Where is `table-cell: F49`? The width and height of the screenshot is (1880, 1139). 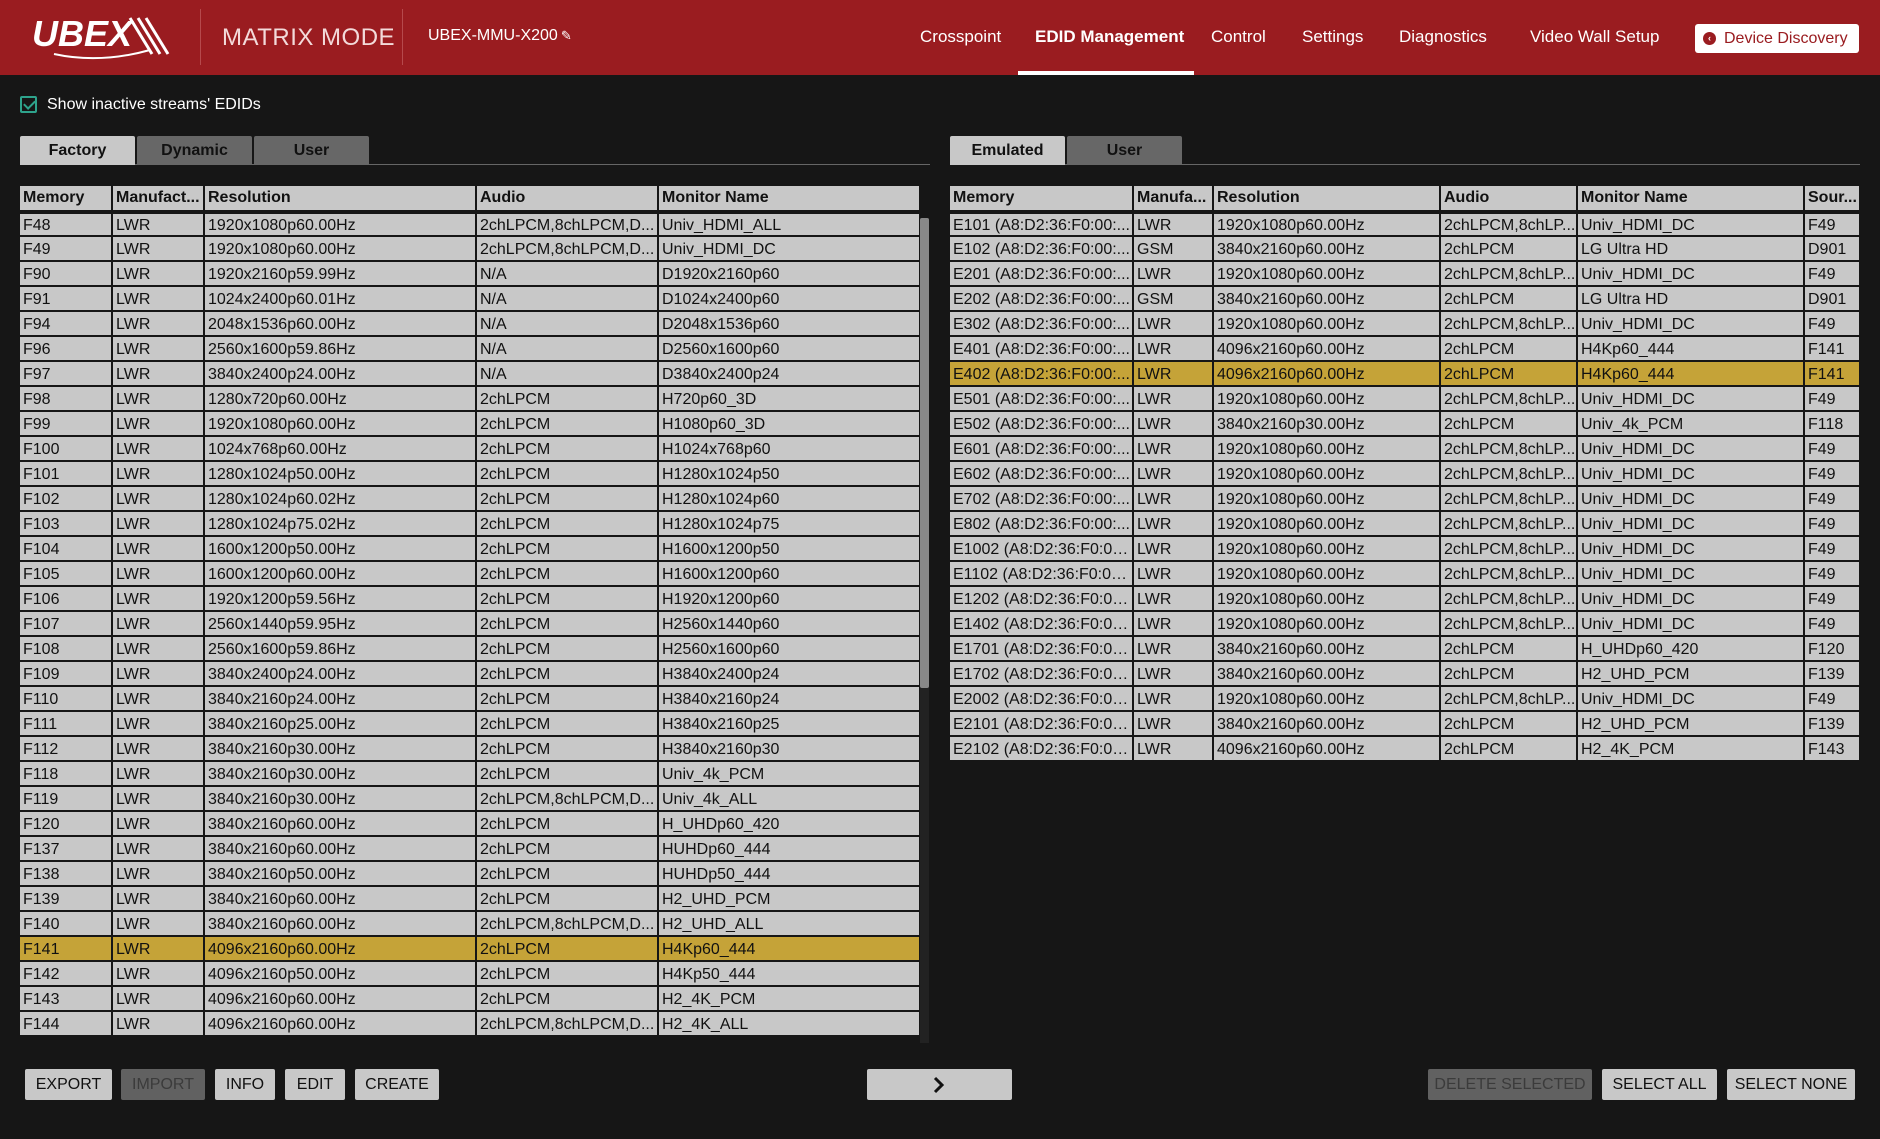
table-cell: F49 is located at coordinates (1832, 399).